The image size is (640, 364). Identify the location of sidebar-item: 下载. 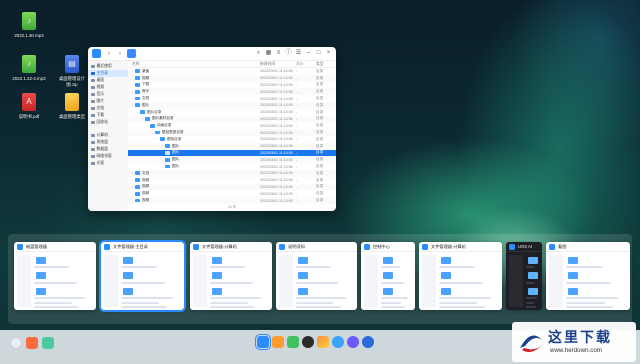
(108, 115).